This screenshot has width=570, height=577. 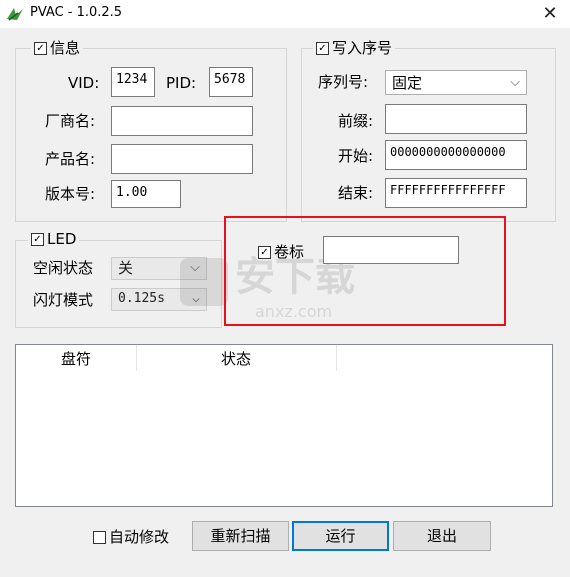 What do you see at coordinates (70, 194) in the screenshot?
I see `version-label: 版本号:` at bounding box center [70, 194].